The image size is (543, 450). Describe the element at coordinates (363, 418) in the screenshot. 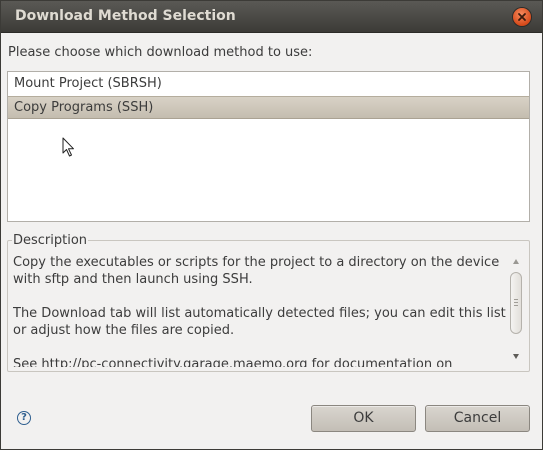

I see `ok-button: OK` at that location.